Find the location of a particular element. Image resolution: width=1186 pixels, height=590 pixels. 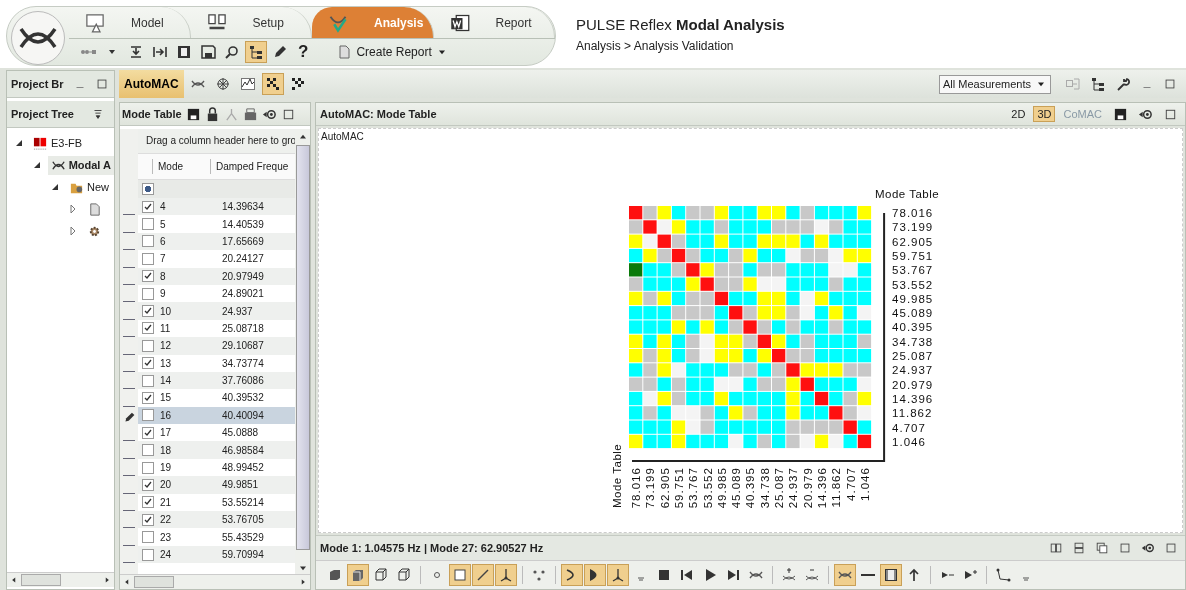

table-cell-text: 23 is located at coordinates (166, 537).